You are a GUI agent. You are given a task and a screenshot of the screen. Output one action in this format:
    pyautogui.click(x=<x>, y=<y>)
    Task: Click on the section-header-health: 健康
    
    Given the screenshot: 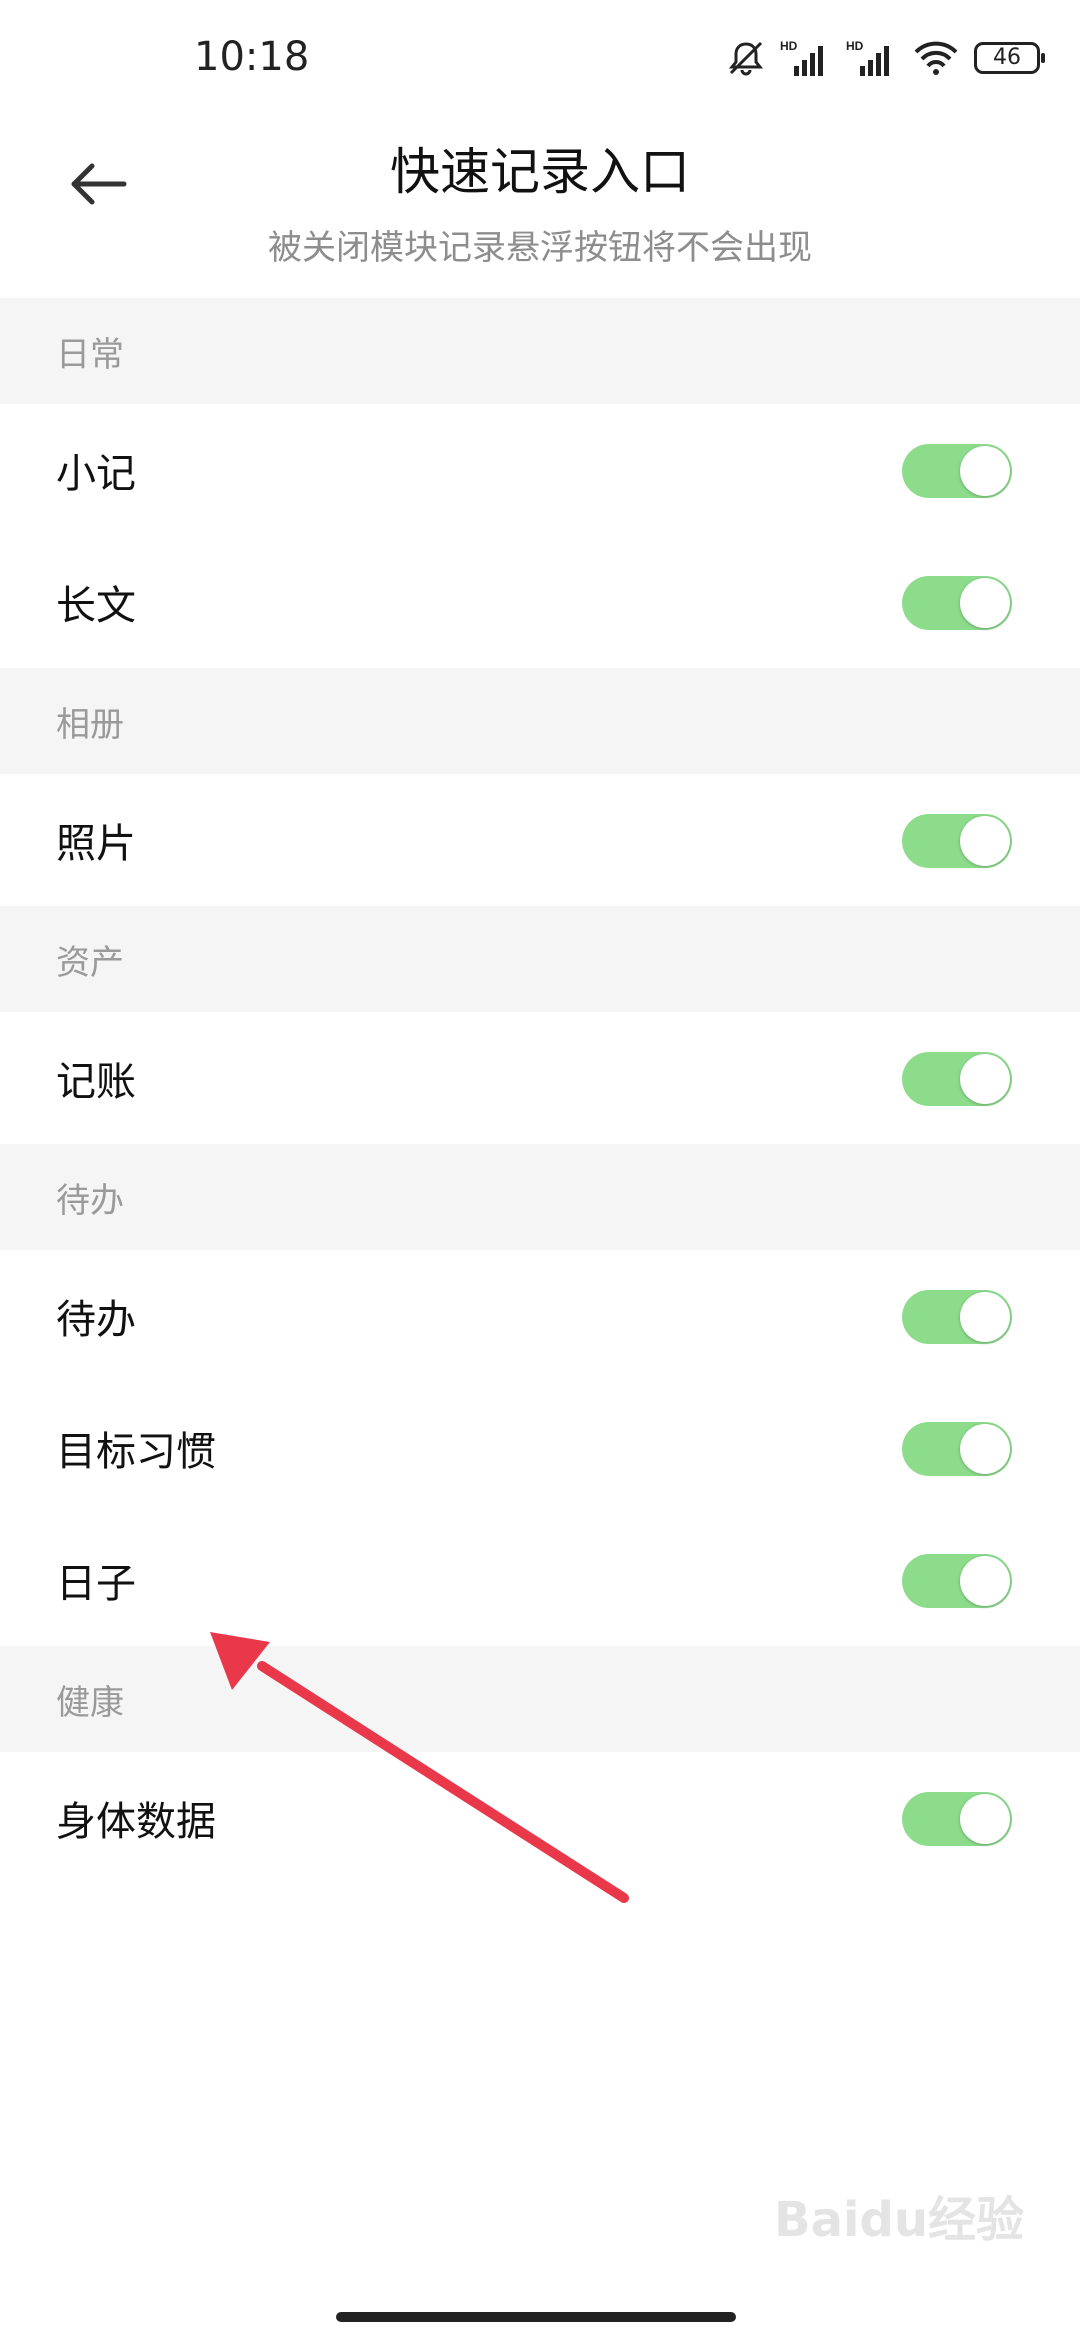 What is the action you would take?
    pyautogui.click(x=540, y=1699)
    